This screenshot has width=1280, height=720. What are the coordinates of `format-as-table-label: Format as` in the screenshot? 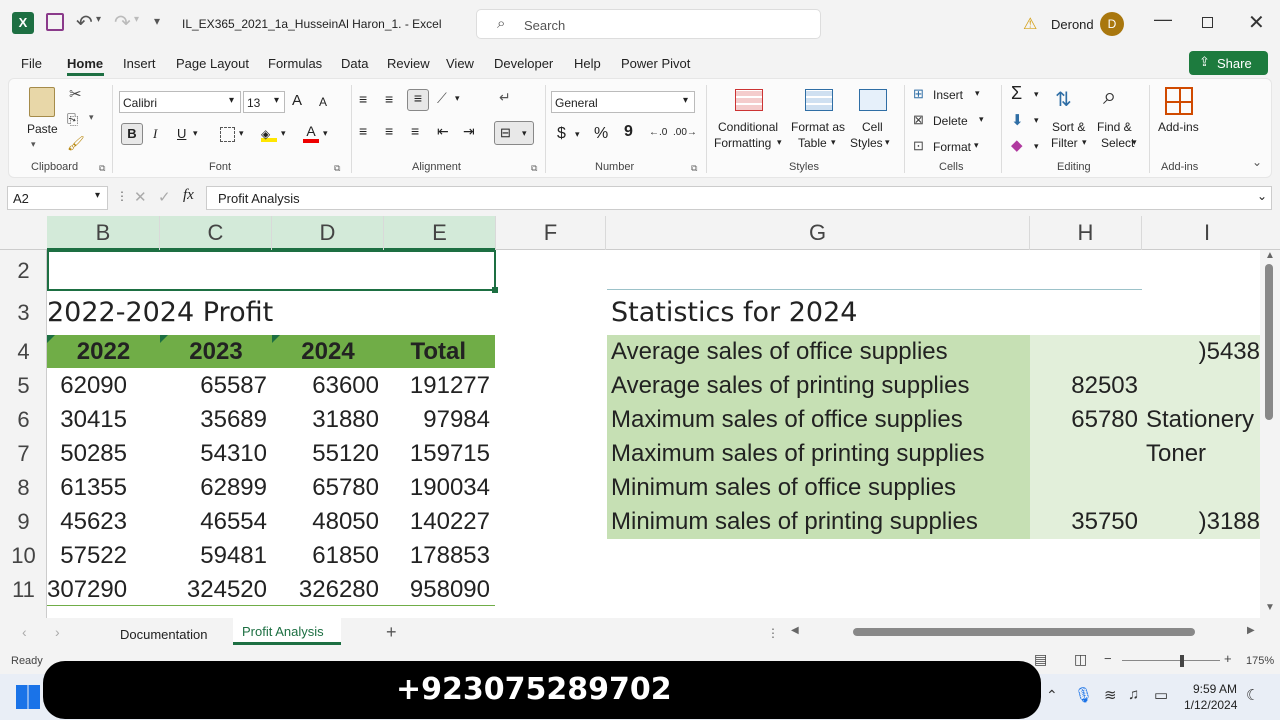 It's located at (818, 127).